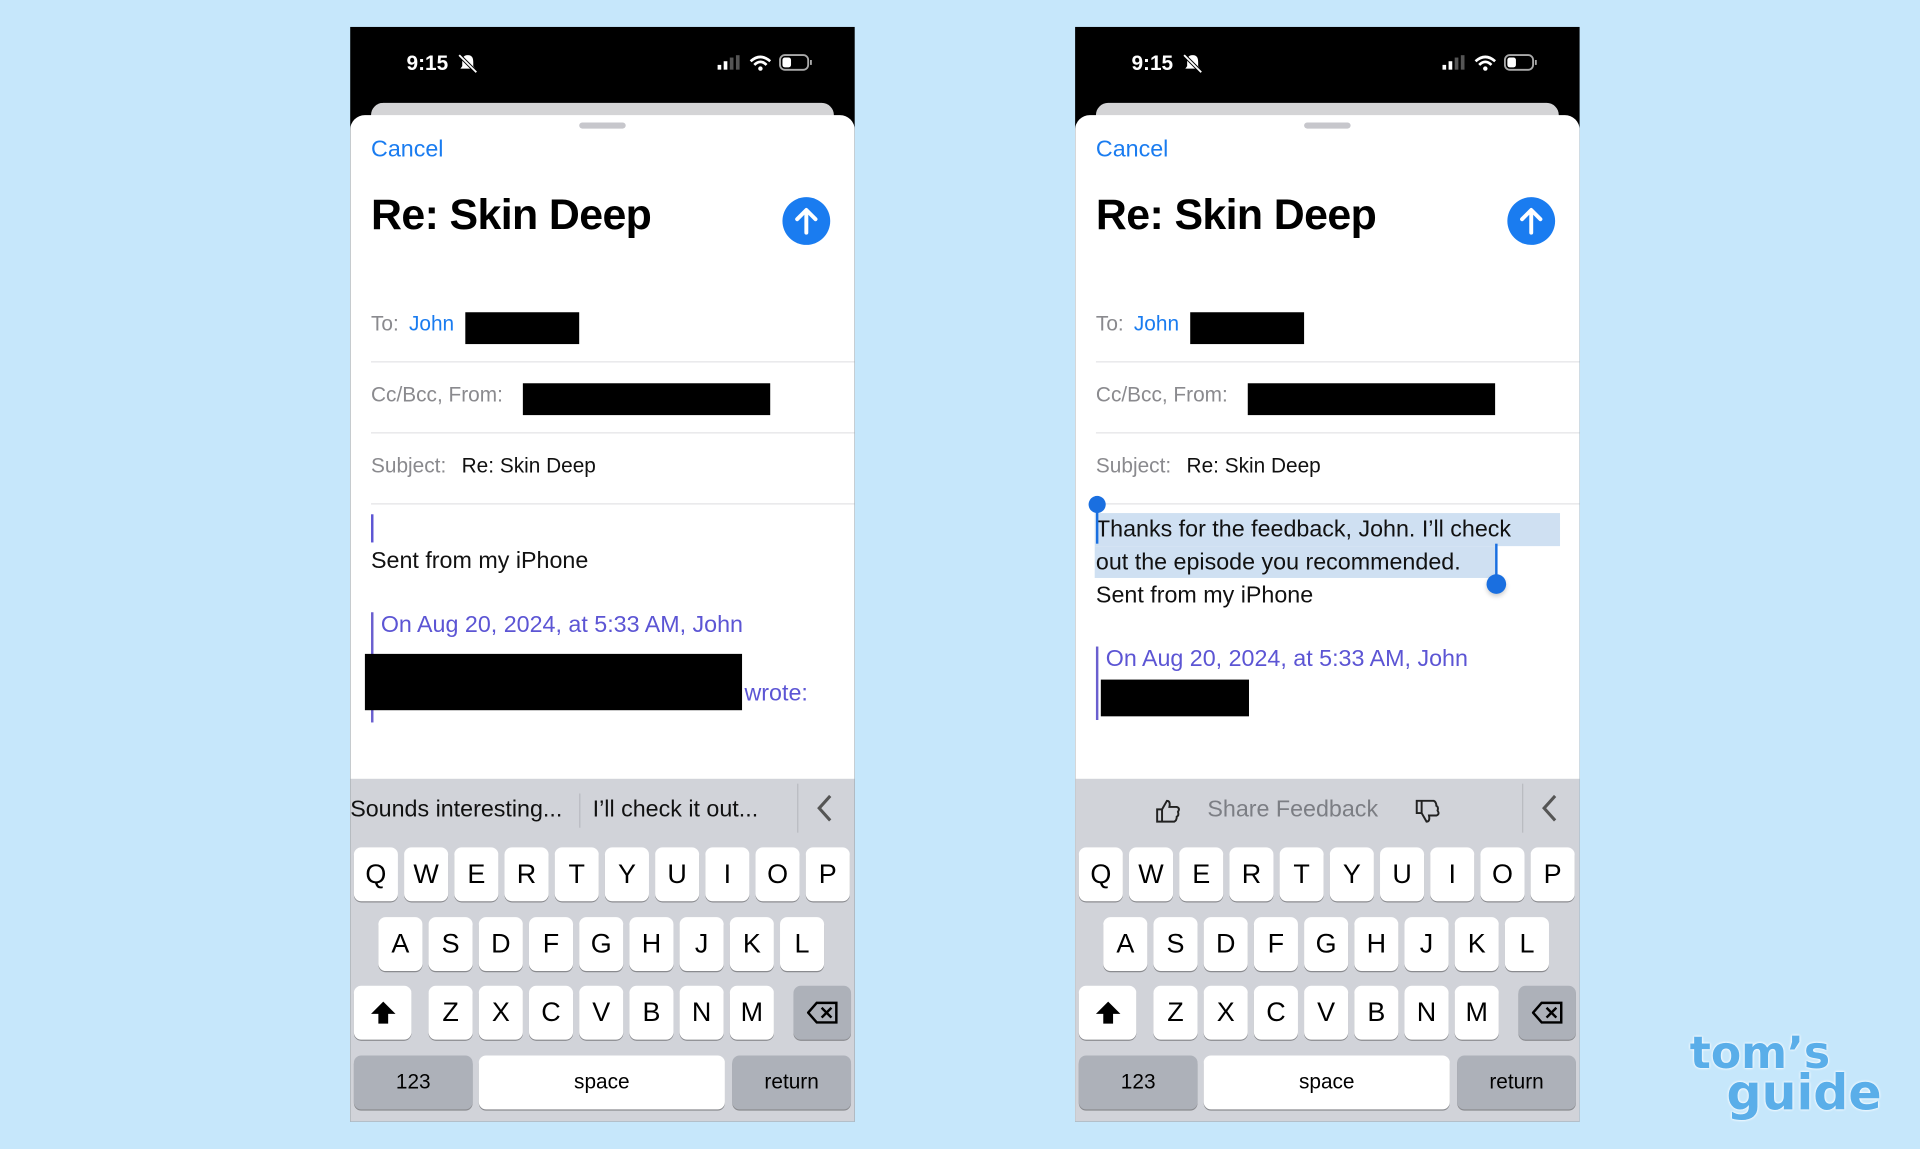 This screenshot has height=1149, width=1920. I want to click on status-time: 9:15, so click(427, 63).